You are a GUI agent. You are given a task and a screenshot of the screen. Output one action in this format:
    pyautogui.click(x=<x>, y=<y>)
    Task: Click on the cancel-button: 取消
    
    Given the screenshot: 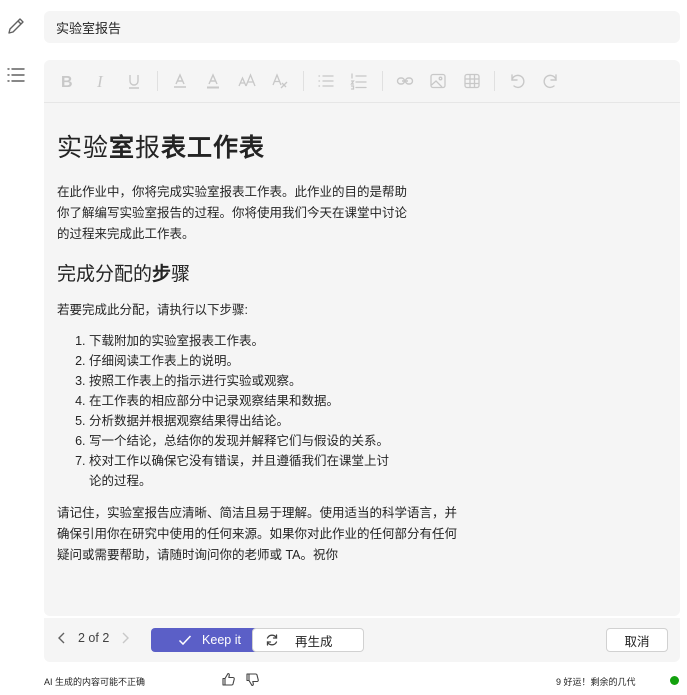 What is the action you would take?
    pyautogui.click(x=637, y=640)
    